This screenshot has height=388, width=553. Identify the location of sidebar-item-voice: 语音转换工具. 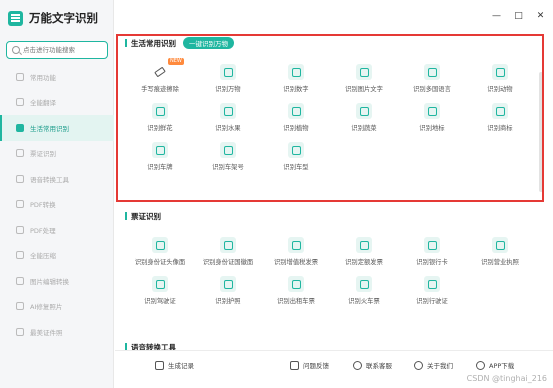
(57, 179).